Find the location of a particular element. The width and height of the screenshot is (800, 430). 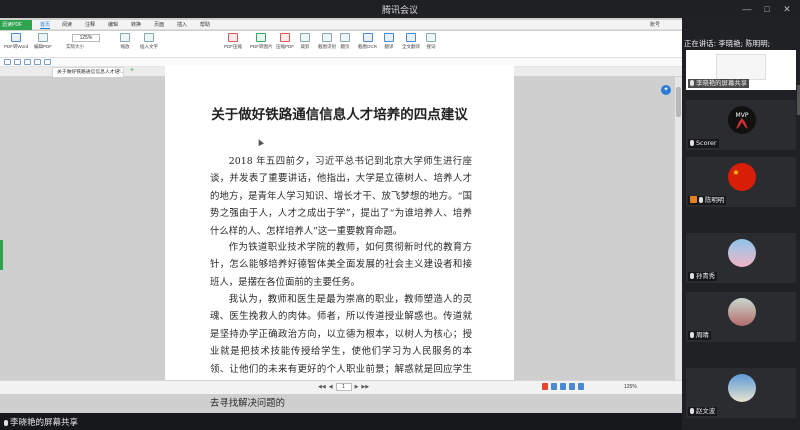

pdf-compress-button: PDF压缩 is located at coordinates (233, 41).